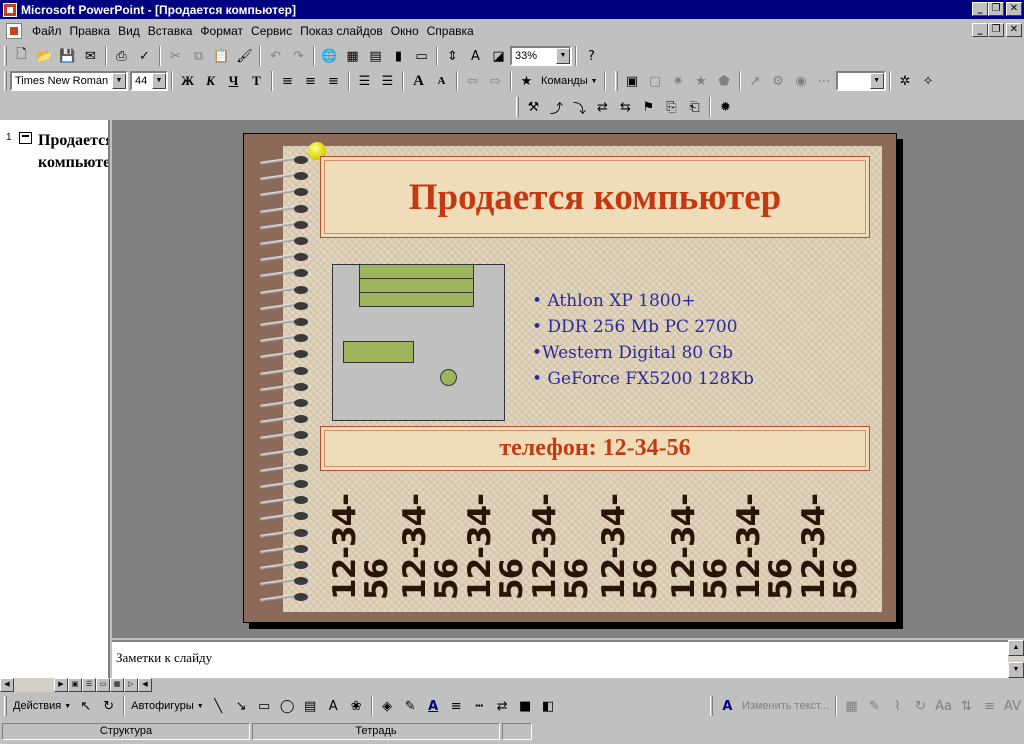 This screenshot has height=744, width=1024. I want to click on action-shapes-icon: ⬟, so click(724, 81).